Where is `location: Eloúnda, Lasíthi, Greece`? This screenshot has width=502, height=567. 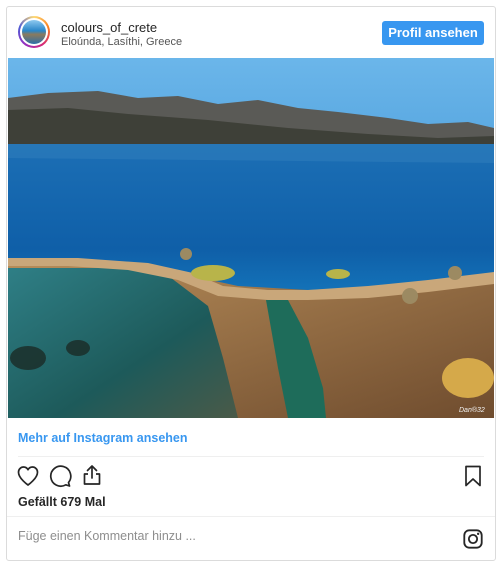 location: Eloúnda, Lasíthi, Greece is located at coordinates (121, 42).